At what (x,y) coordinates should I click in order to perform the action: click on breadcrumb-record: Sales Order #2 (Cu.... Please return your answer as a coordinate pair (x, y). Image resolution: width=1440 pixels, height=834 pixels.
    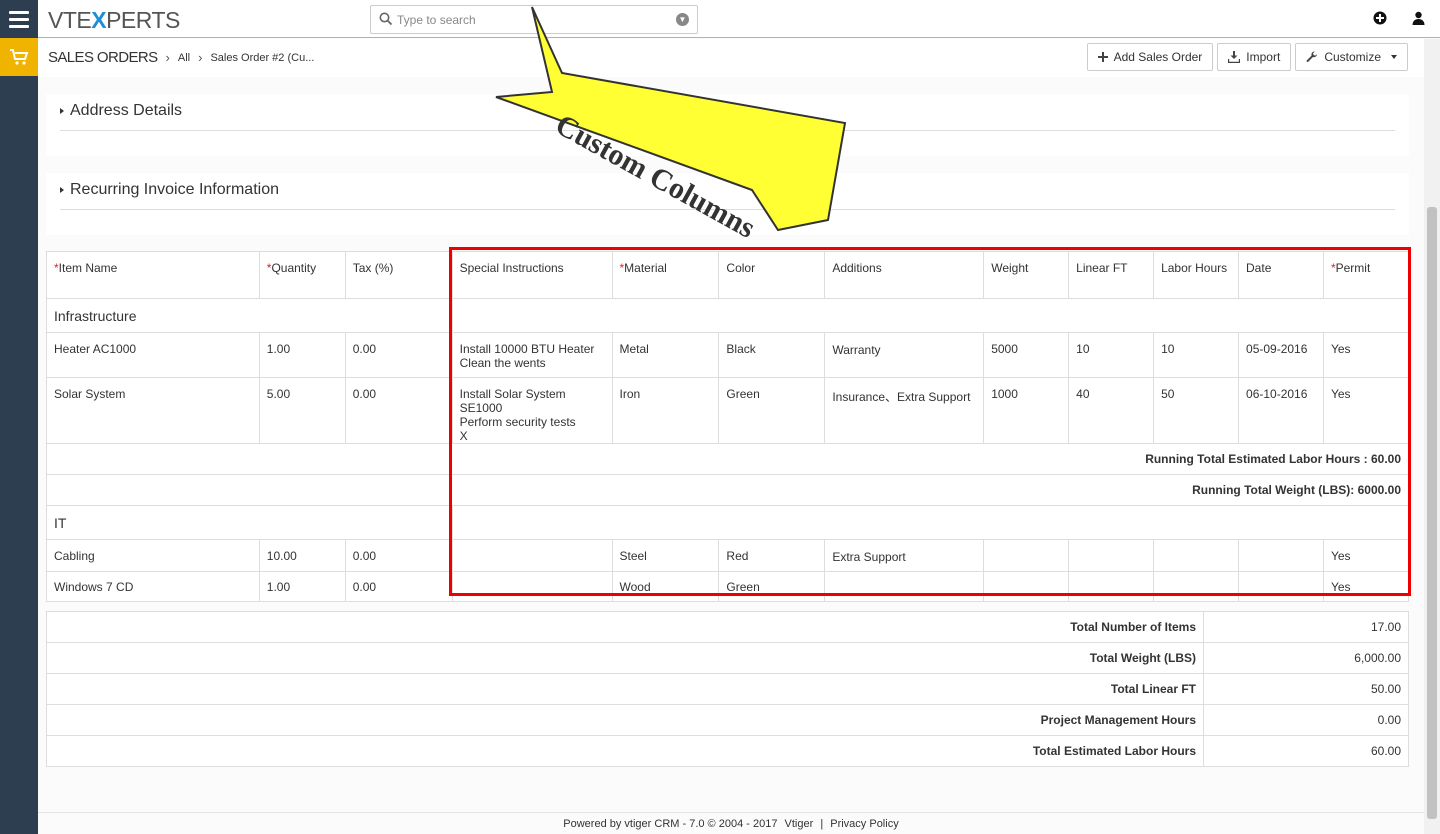
    Looking at the image, I should click on (262, 58).